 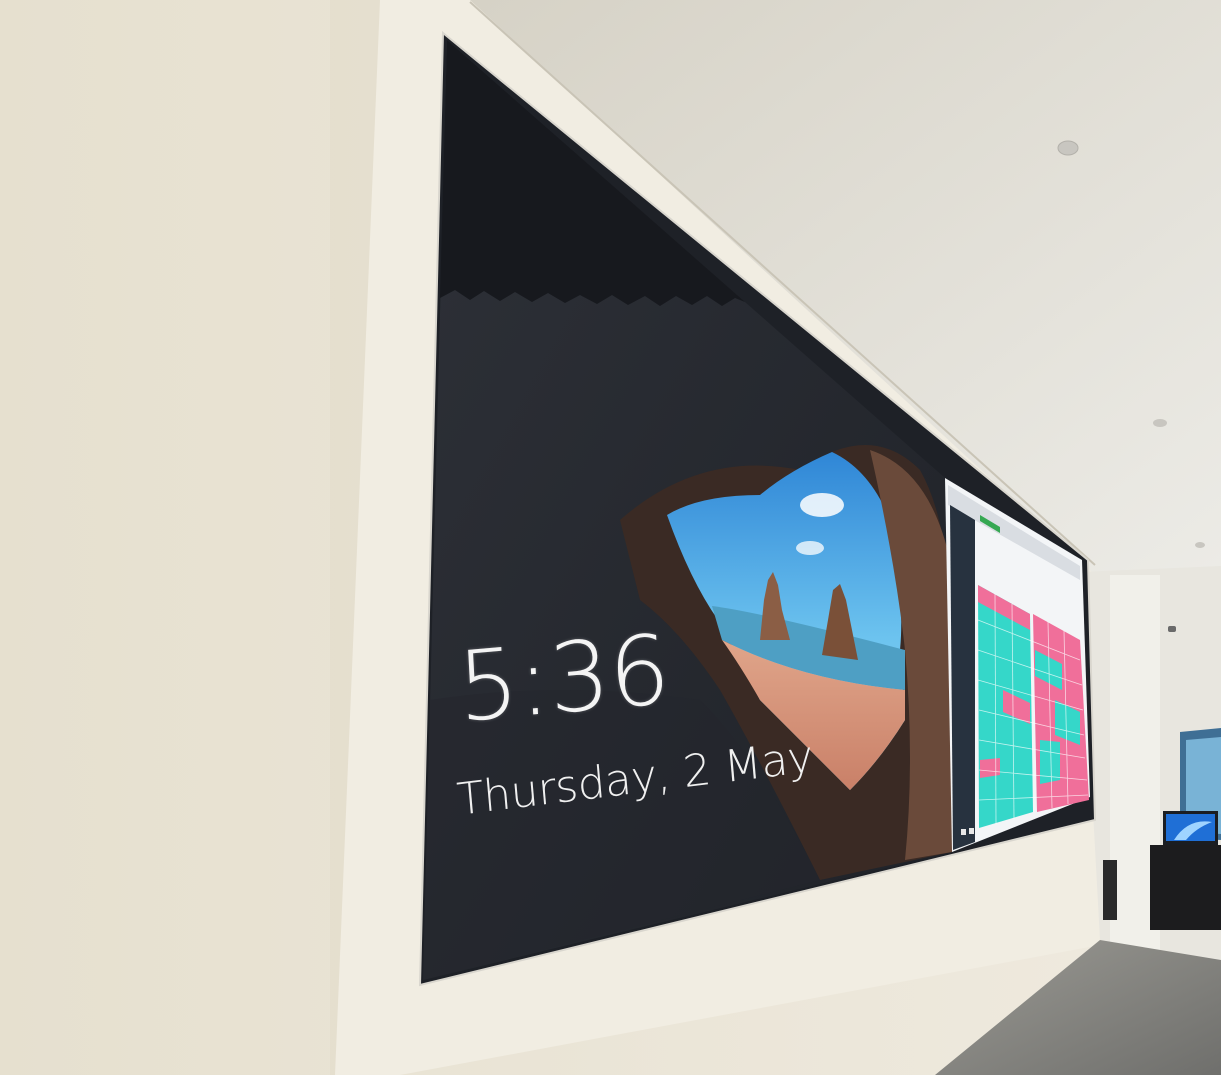 What do you see at coordinates (962, 677) in the screenshot?
I see `dashboard-row-labels` at bounding box center [962, 677].